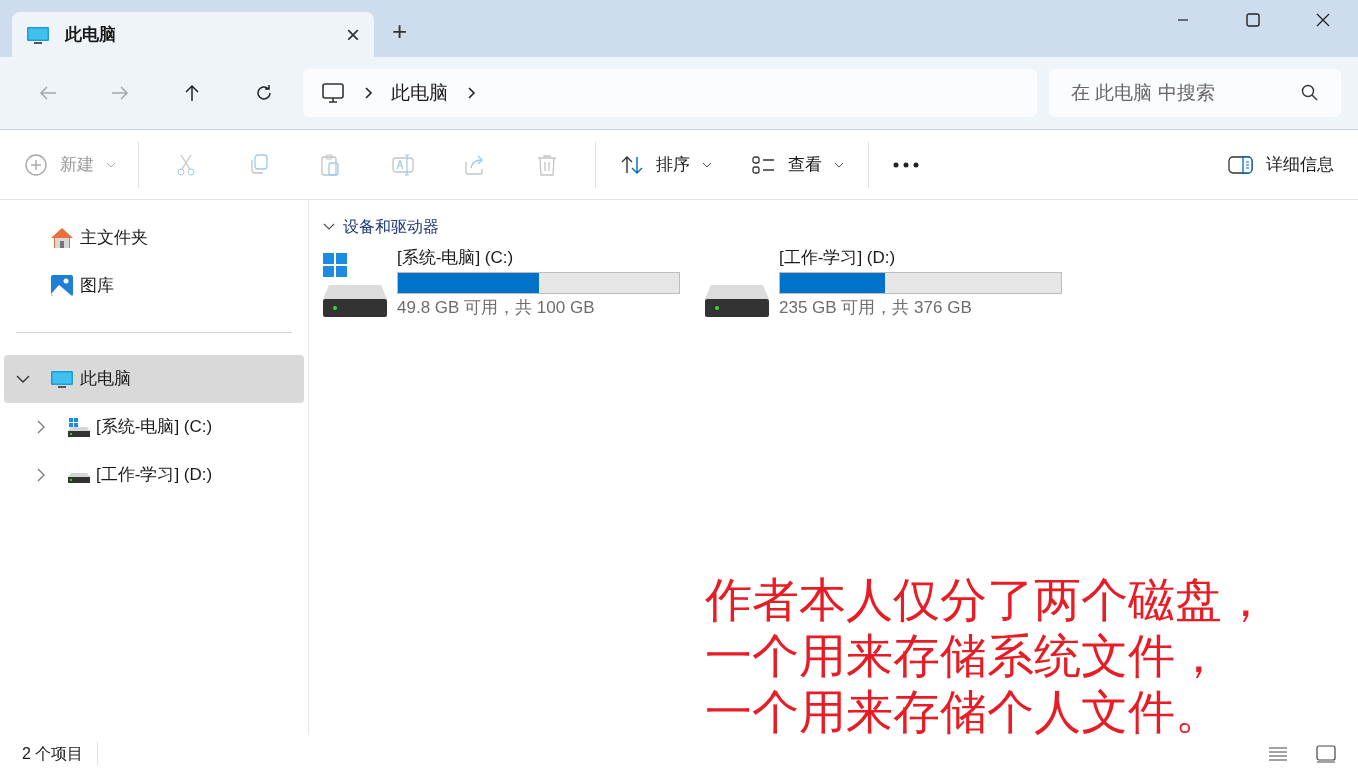 The height and width of the screenshot is (773, 1358). I want to click on annotation-text: 作者本人仅分了两个磁盘，, so click(987, 600).